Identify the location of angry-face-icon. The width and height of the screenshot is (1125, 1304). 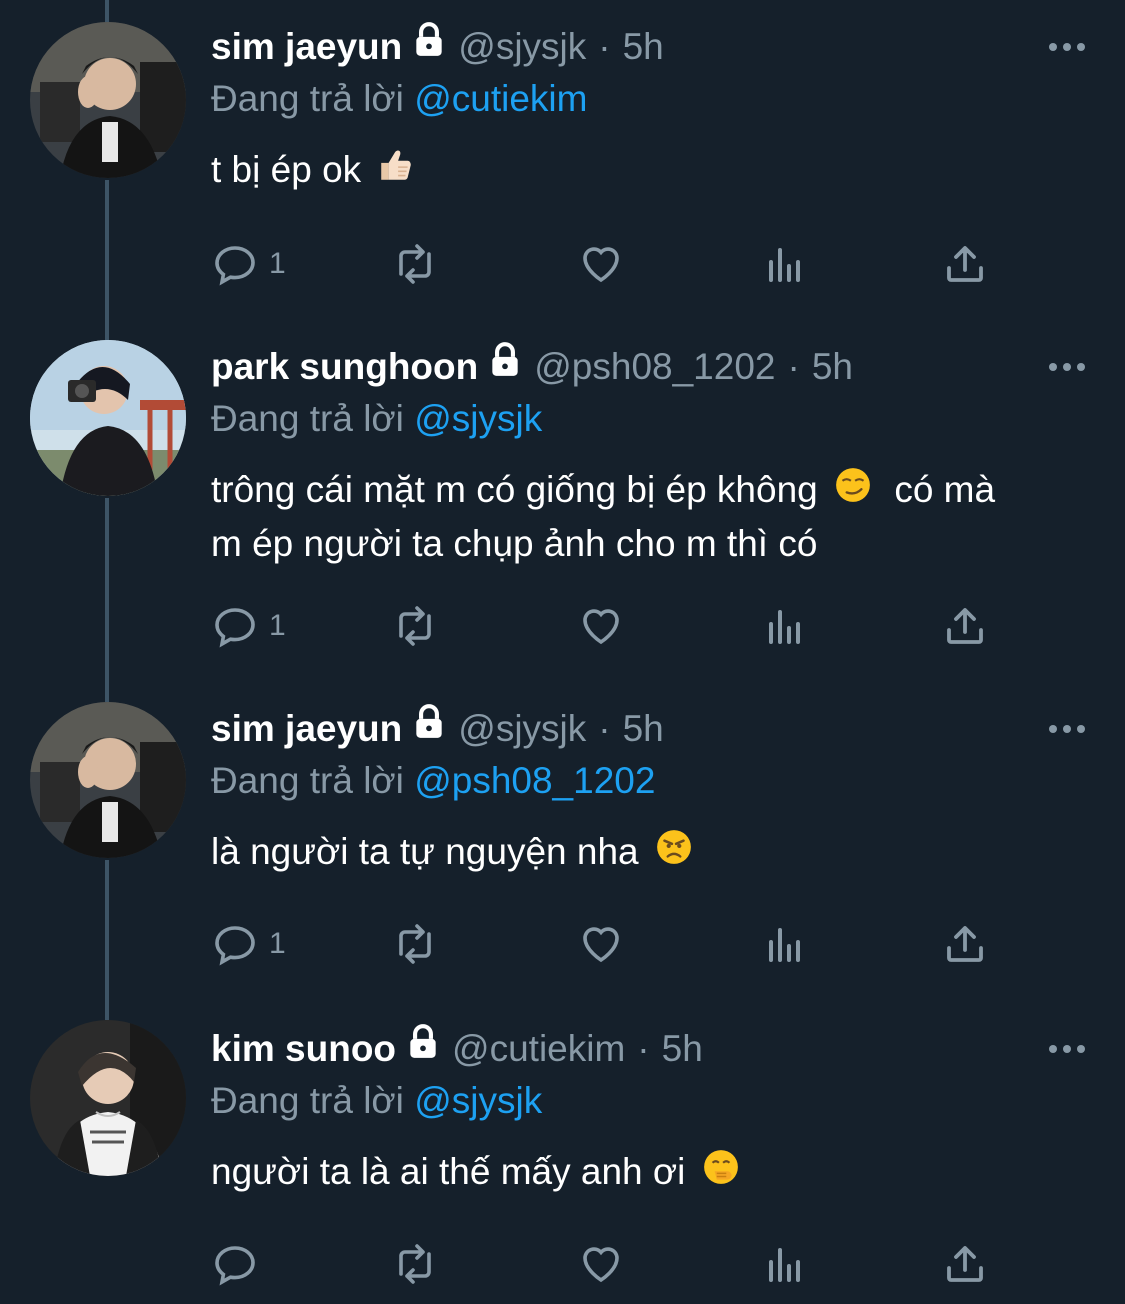
(674, 854).